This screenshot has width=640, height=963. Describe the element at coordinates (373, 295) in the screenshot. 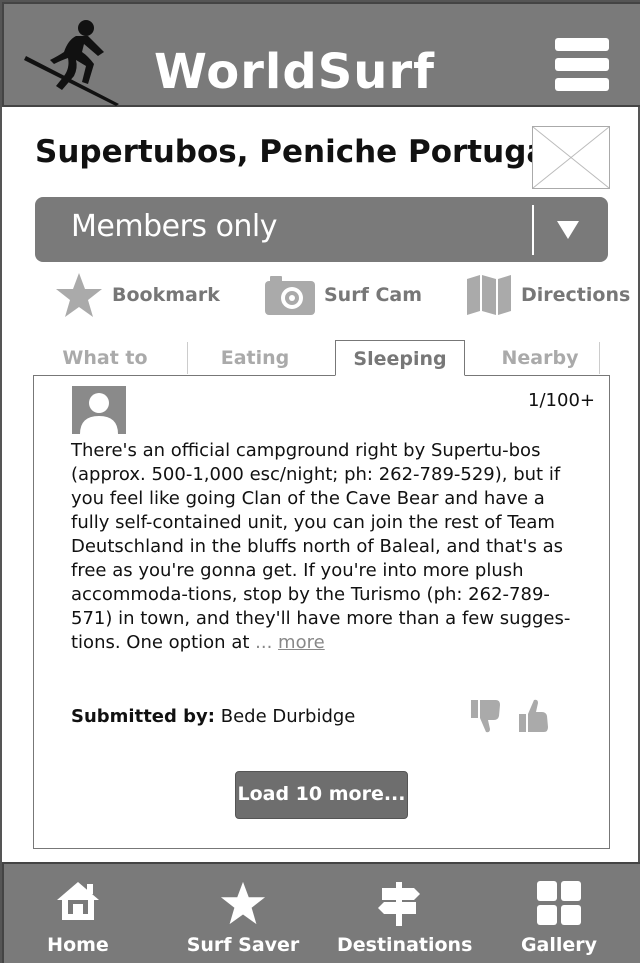

I see `surf-cam-label: Surf Cam` at that location.